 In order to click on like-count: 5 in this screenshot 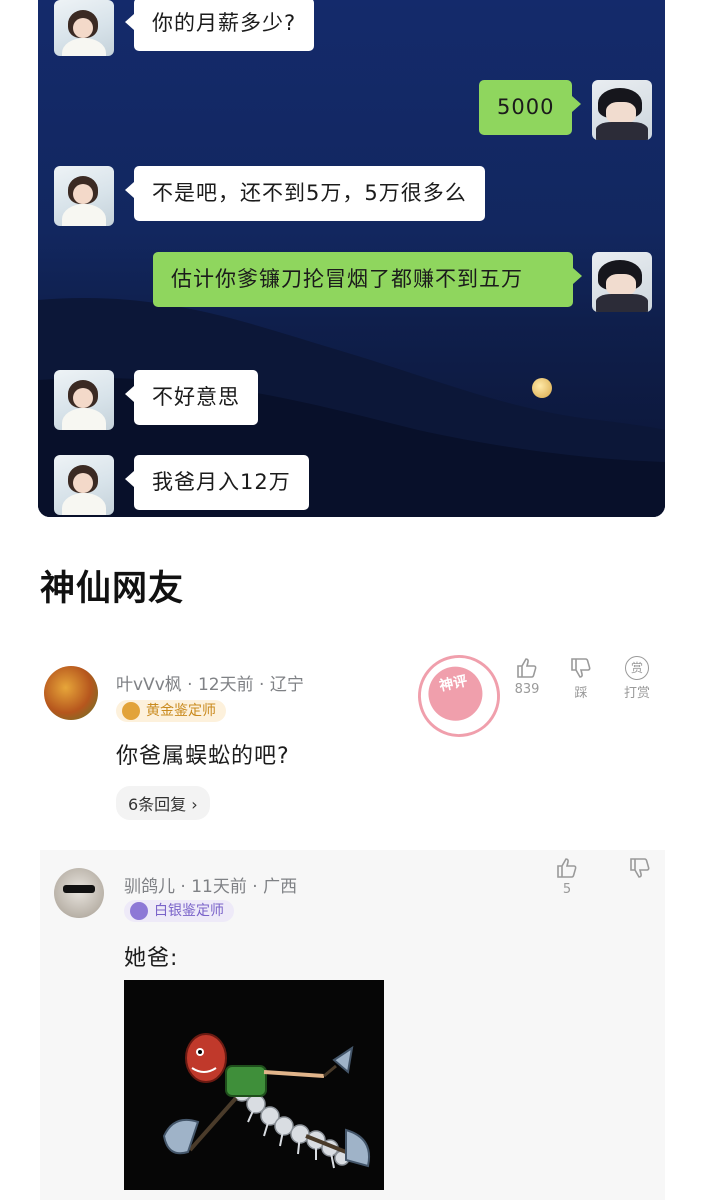, I will do `click(567, 889)`.